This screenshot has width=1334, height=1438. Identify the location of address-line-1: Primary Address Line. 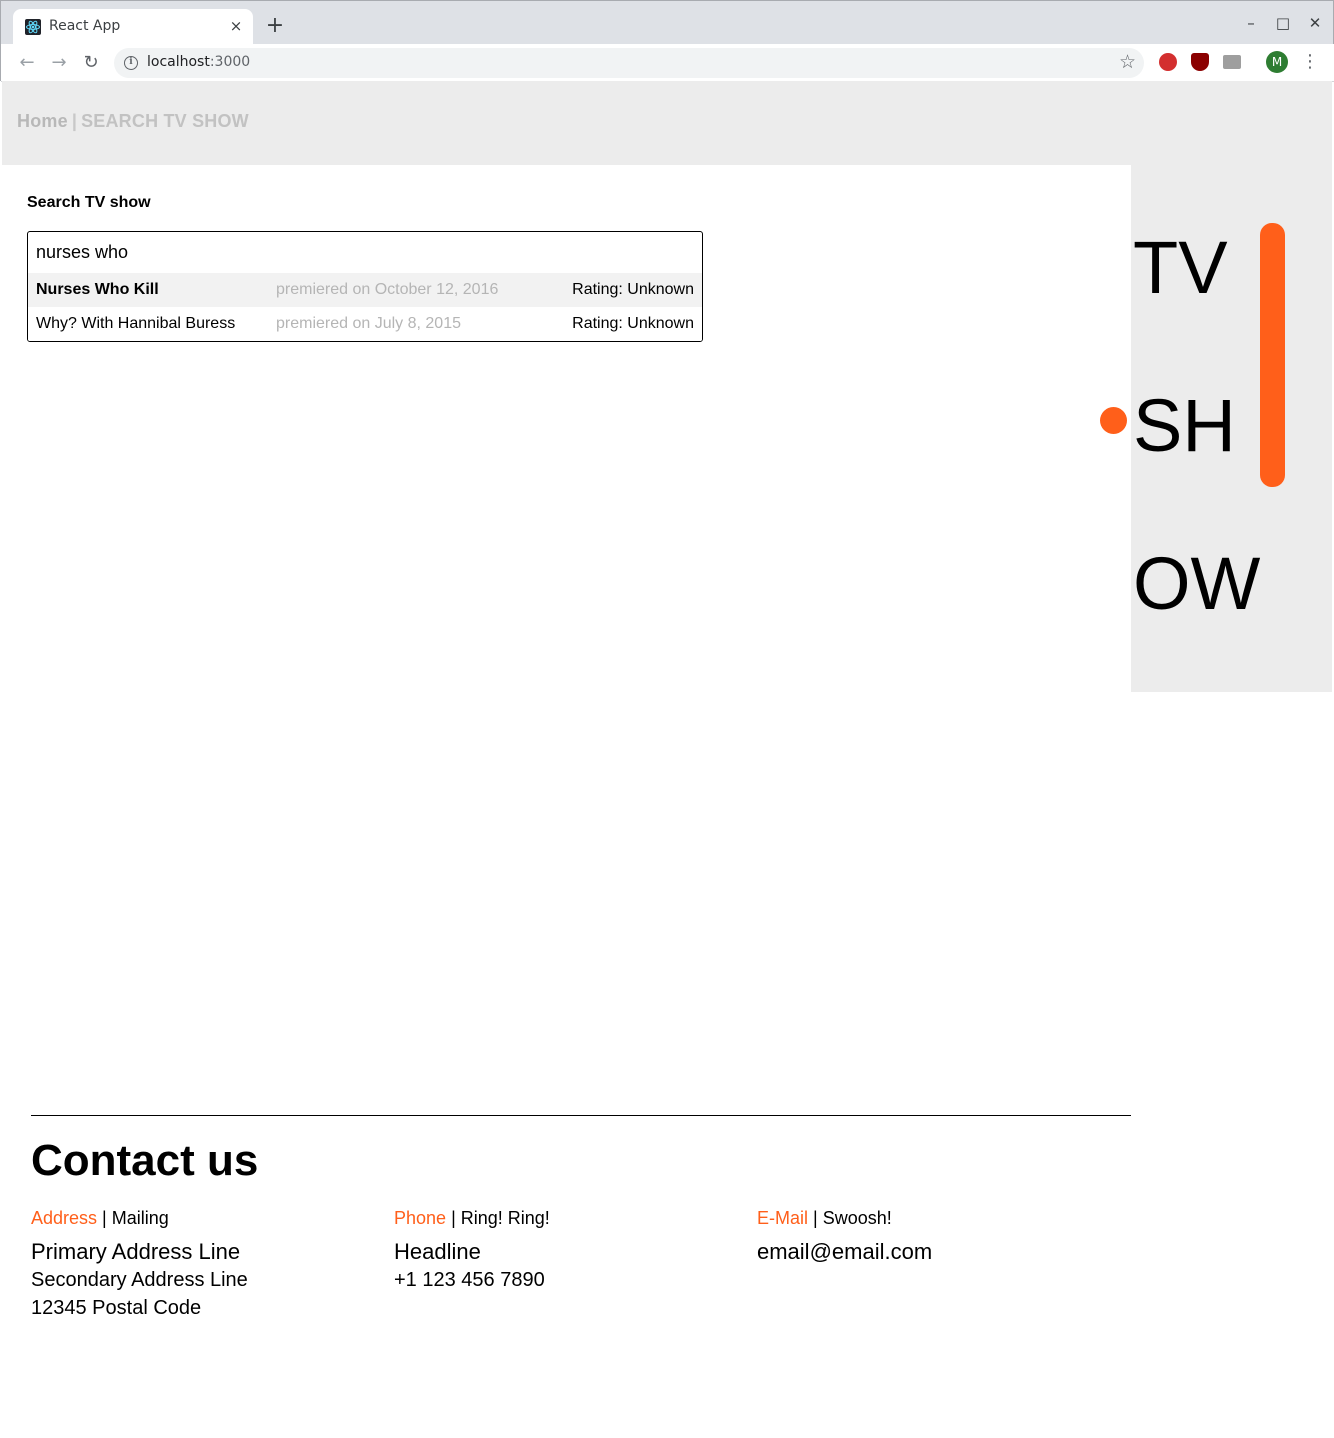
(136, 1251).